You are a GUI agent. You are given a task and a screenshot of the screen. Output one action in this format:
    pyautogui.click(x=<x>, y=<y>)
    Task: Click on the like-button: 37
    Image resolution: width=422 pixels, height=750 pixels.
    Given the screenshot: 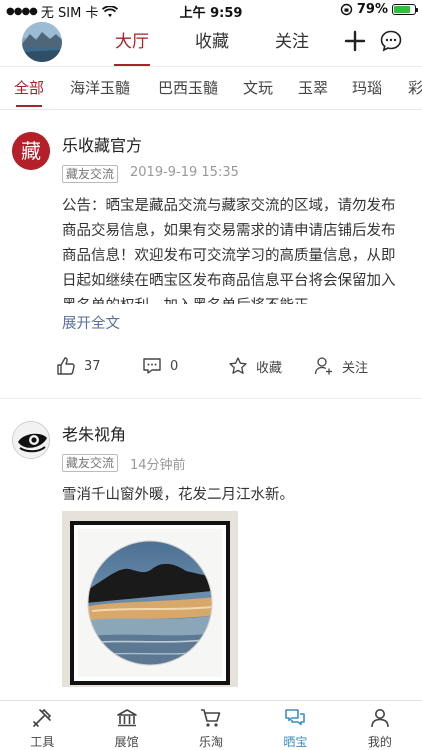 What is the action you would take?
    pyautogui.click(x=78, y=366)
    